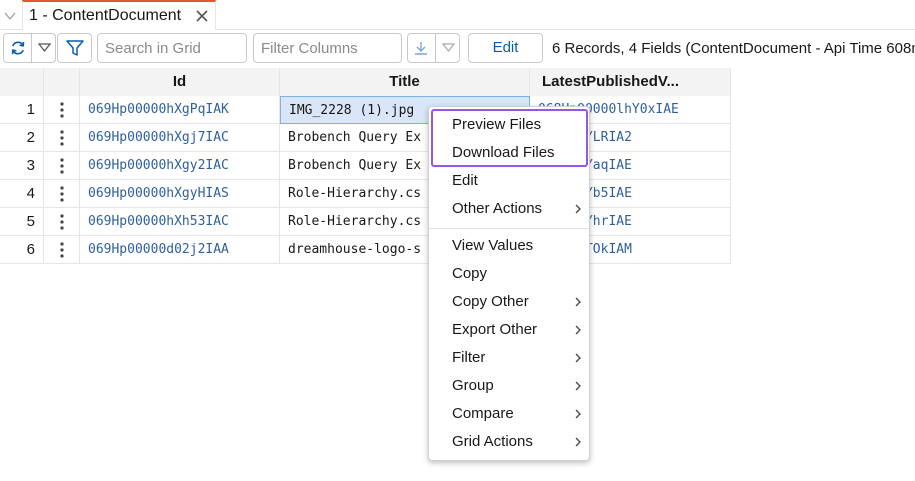  I want to click on tab-contentdocument: 1 - ContentDocument, so click(119, 15).